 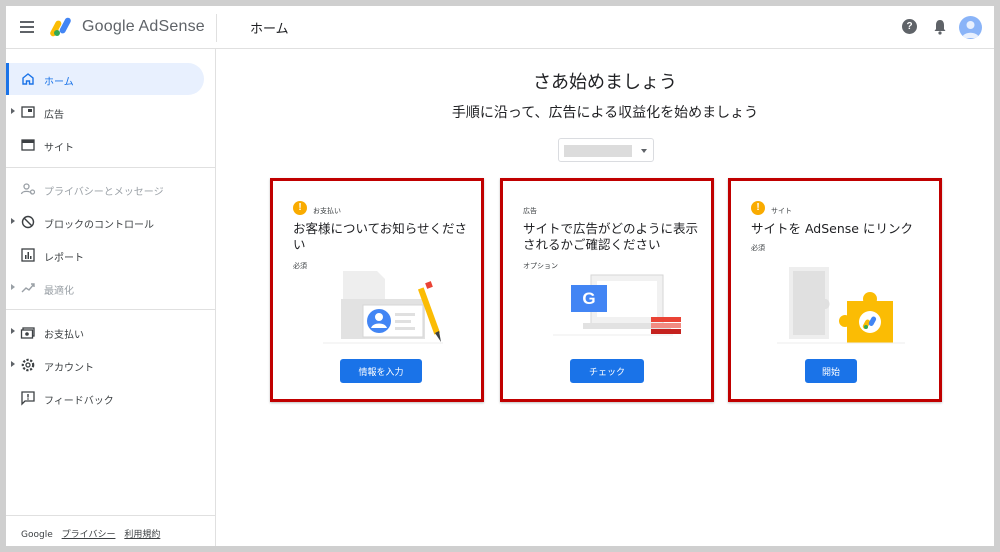 What do you see at coordinates (27, 333) in the screenshot?
I see `payments-icon` at bounding box center [27, 333].